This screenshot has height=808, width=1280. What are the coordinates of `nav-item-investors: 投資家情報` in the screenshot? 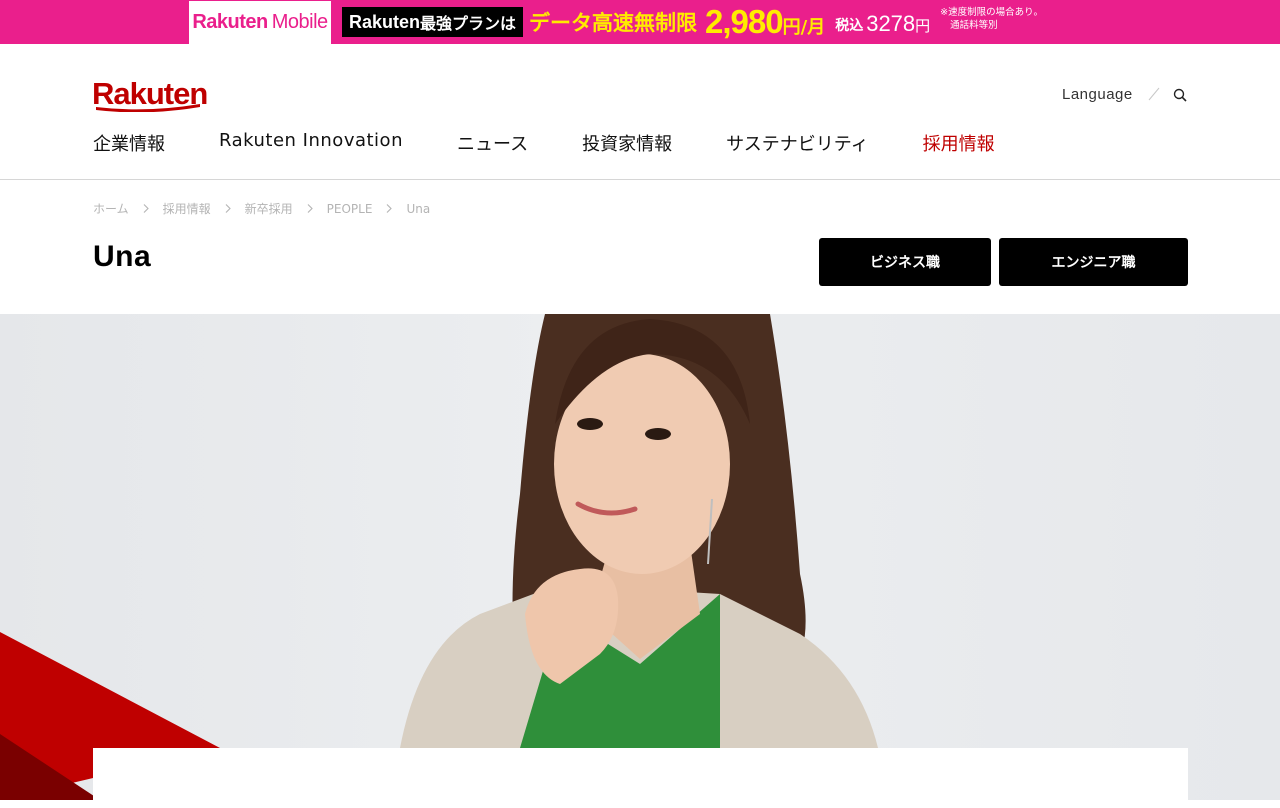 It's located at (627, 143).